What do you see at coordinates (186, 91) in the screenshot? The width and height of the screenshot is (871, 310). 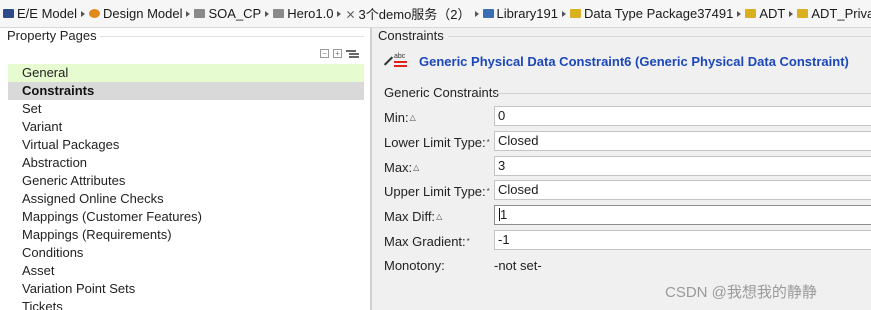 I see `page-item-constraints: Constraints` at bounding box center [186, 91].